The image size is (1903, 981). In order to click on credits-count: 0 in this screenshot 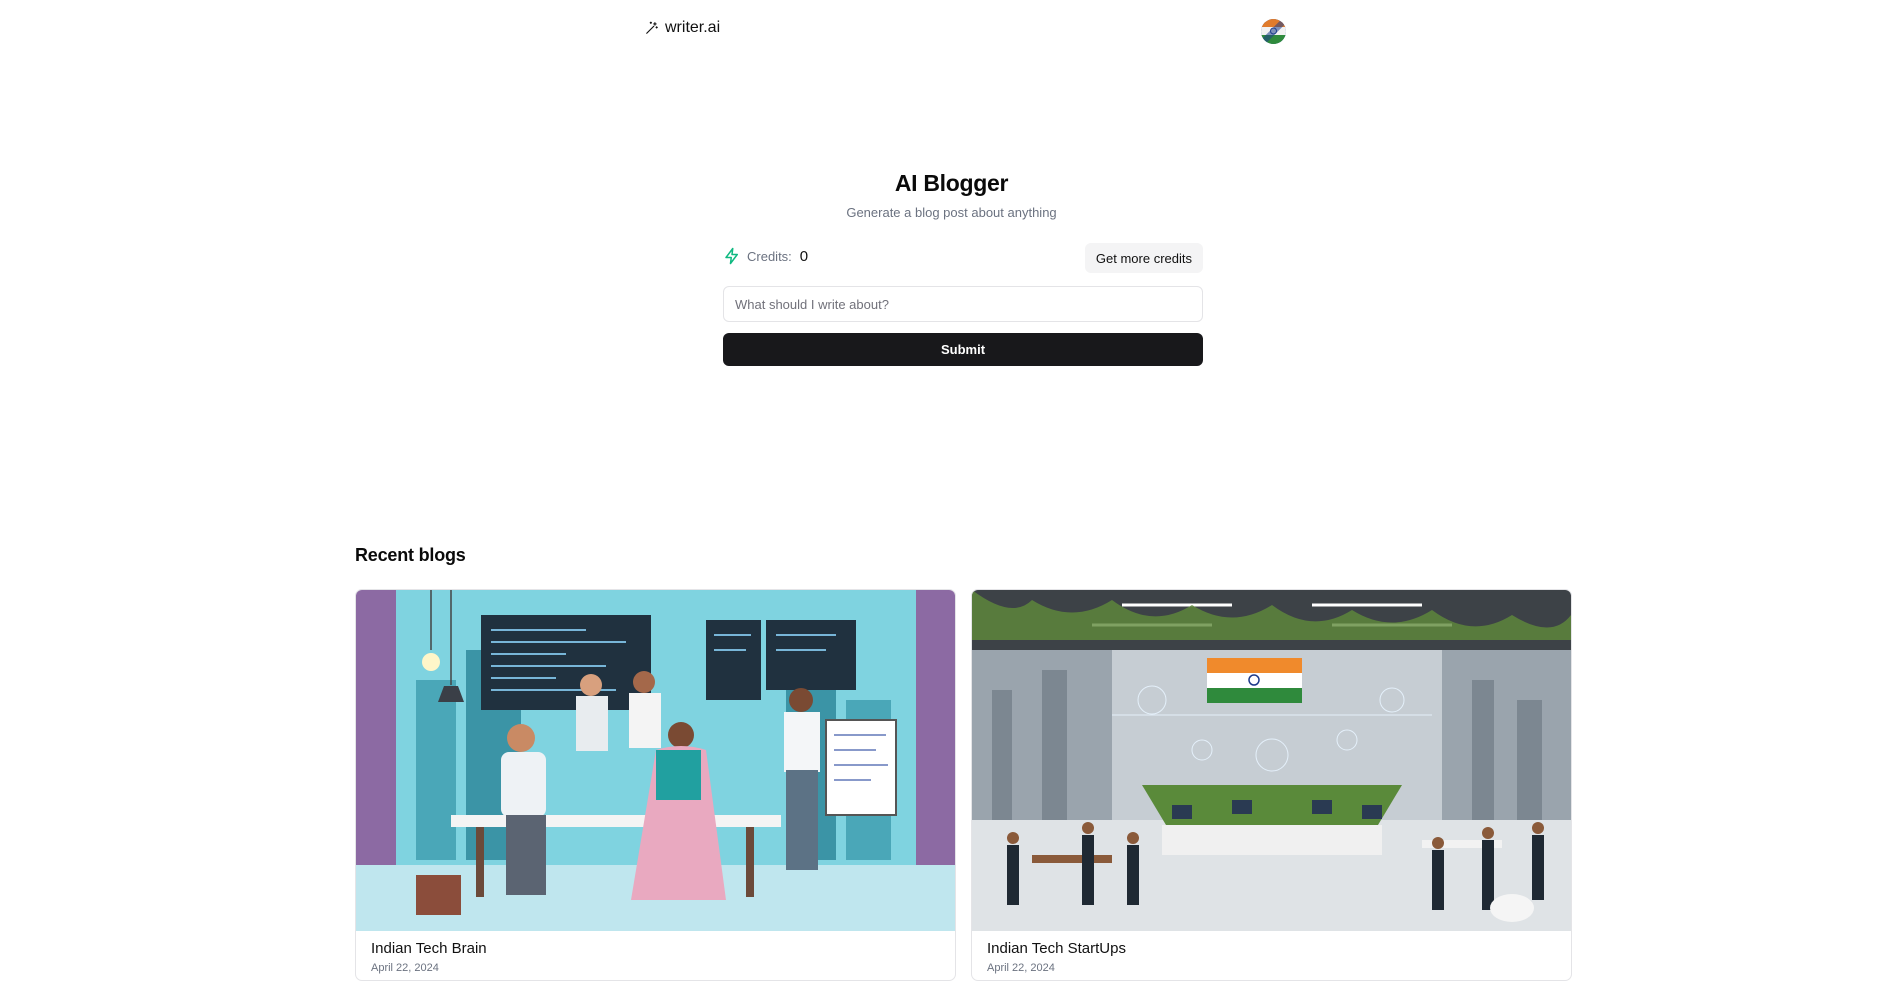, I will do `click(804, 256)`.